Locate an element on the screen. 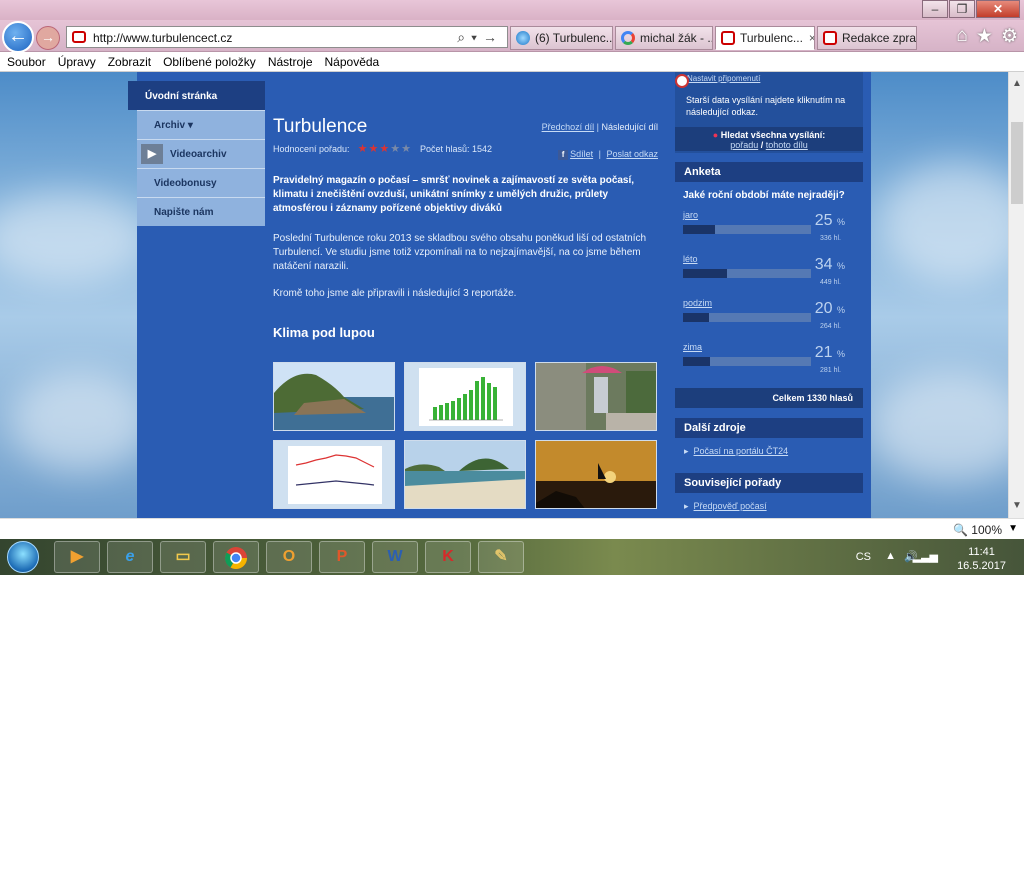 The width and height of the screenshot is (1024, 873). search-icon: ⌕ is located at coordinates (464, 37).